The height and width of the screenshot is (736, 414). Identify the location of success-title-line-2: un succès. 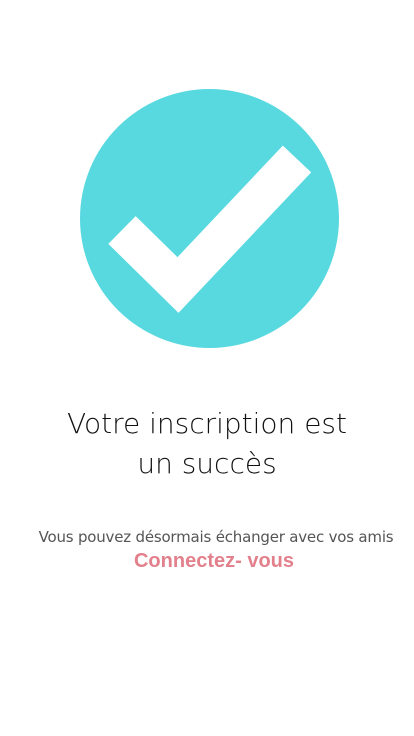
(207, 463).